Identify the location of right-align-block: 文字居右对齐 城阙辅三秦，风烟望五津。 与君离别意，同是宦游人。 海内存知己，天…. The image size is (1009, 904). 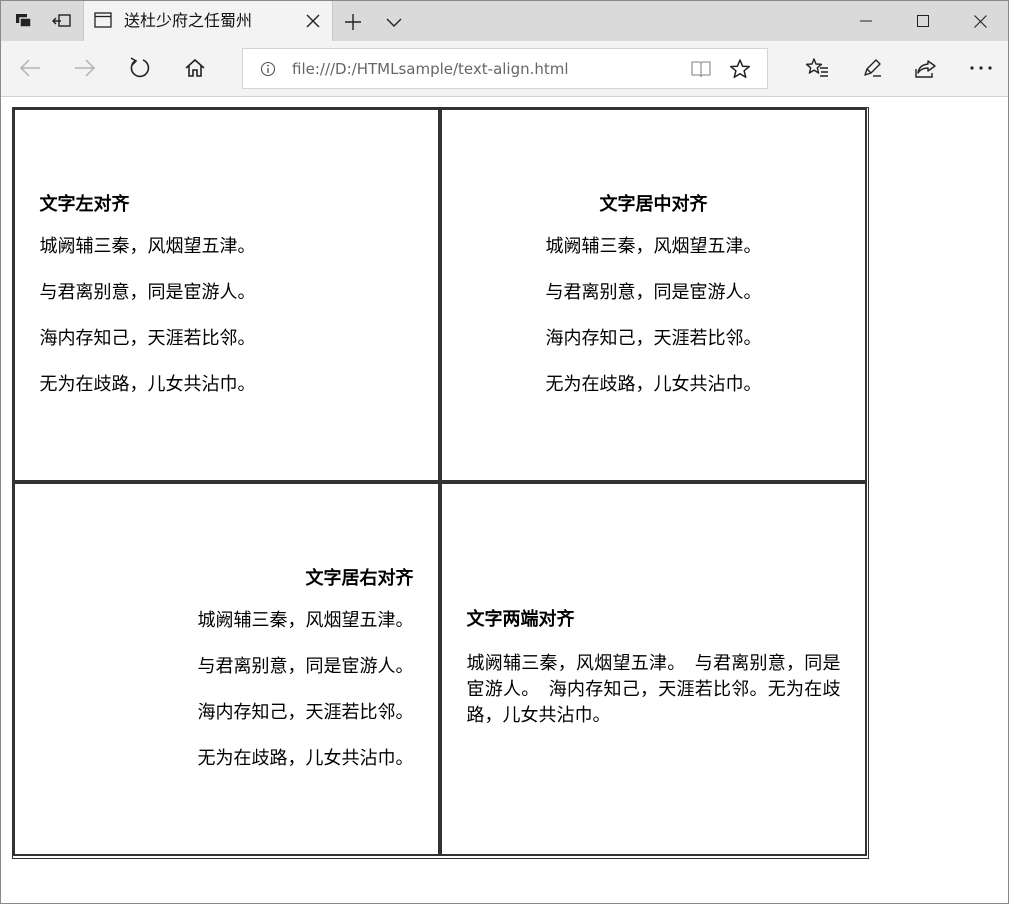
(227, 669).